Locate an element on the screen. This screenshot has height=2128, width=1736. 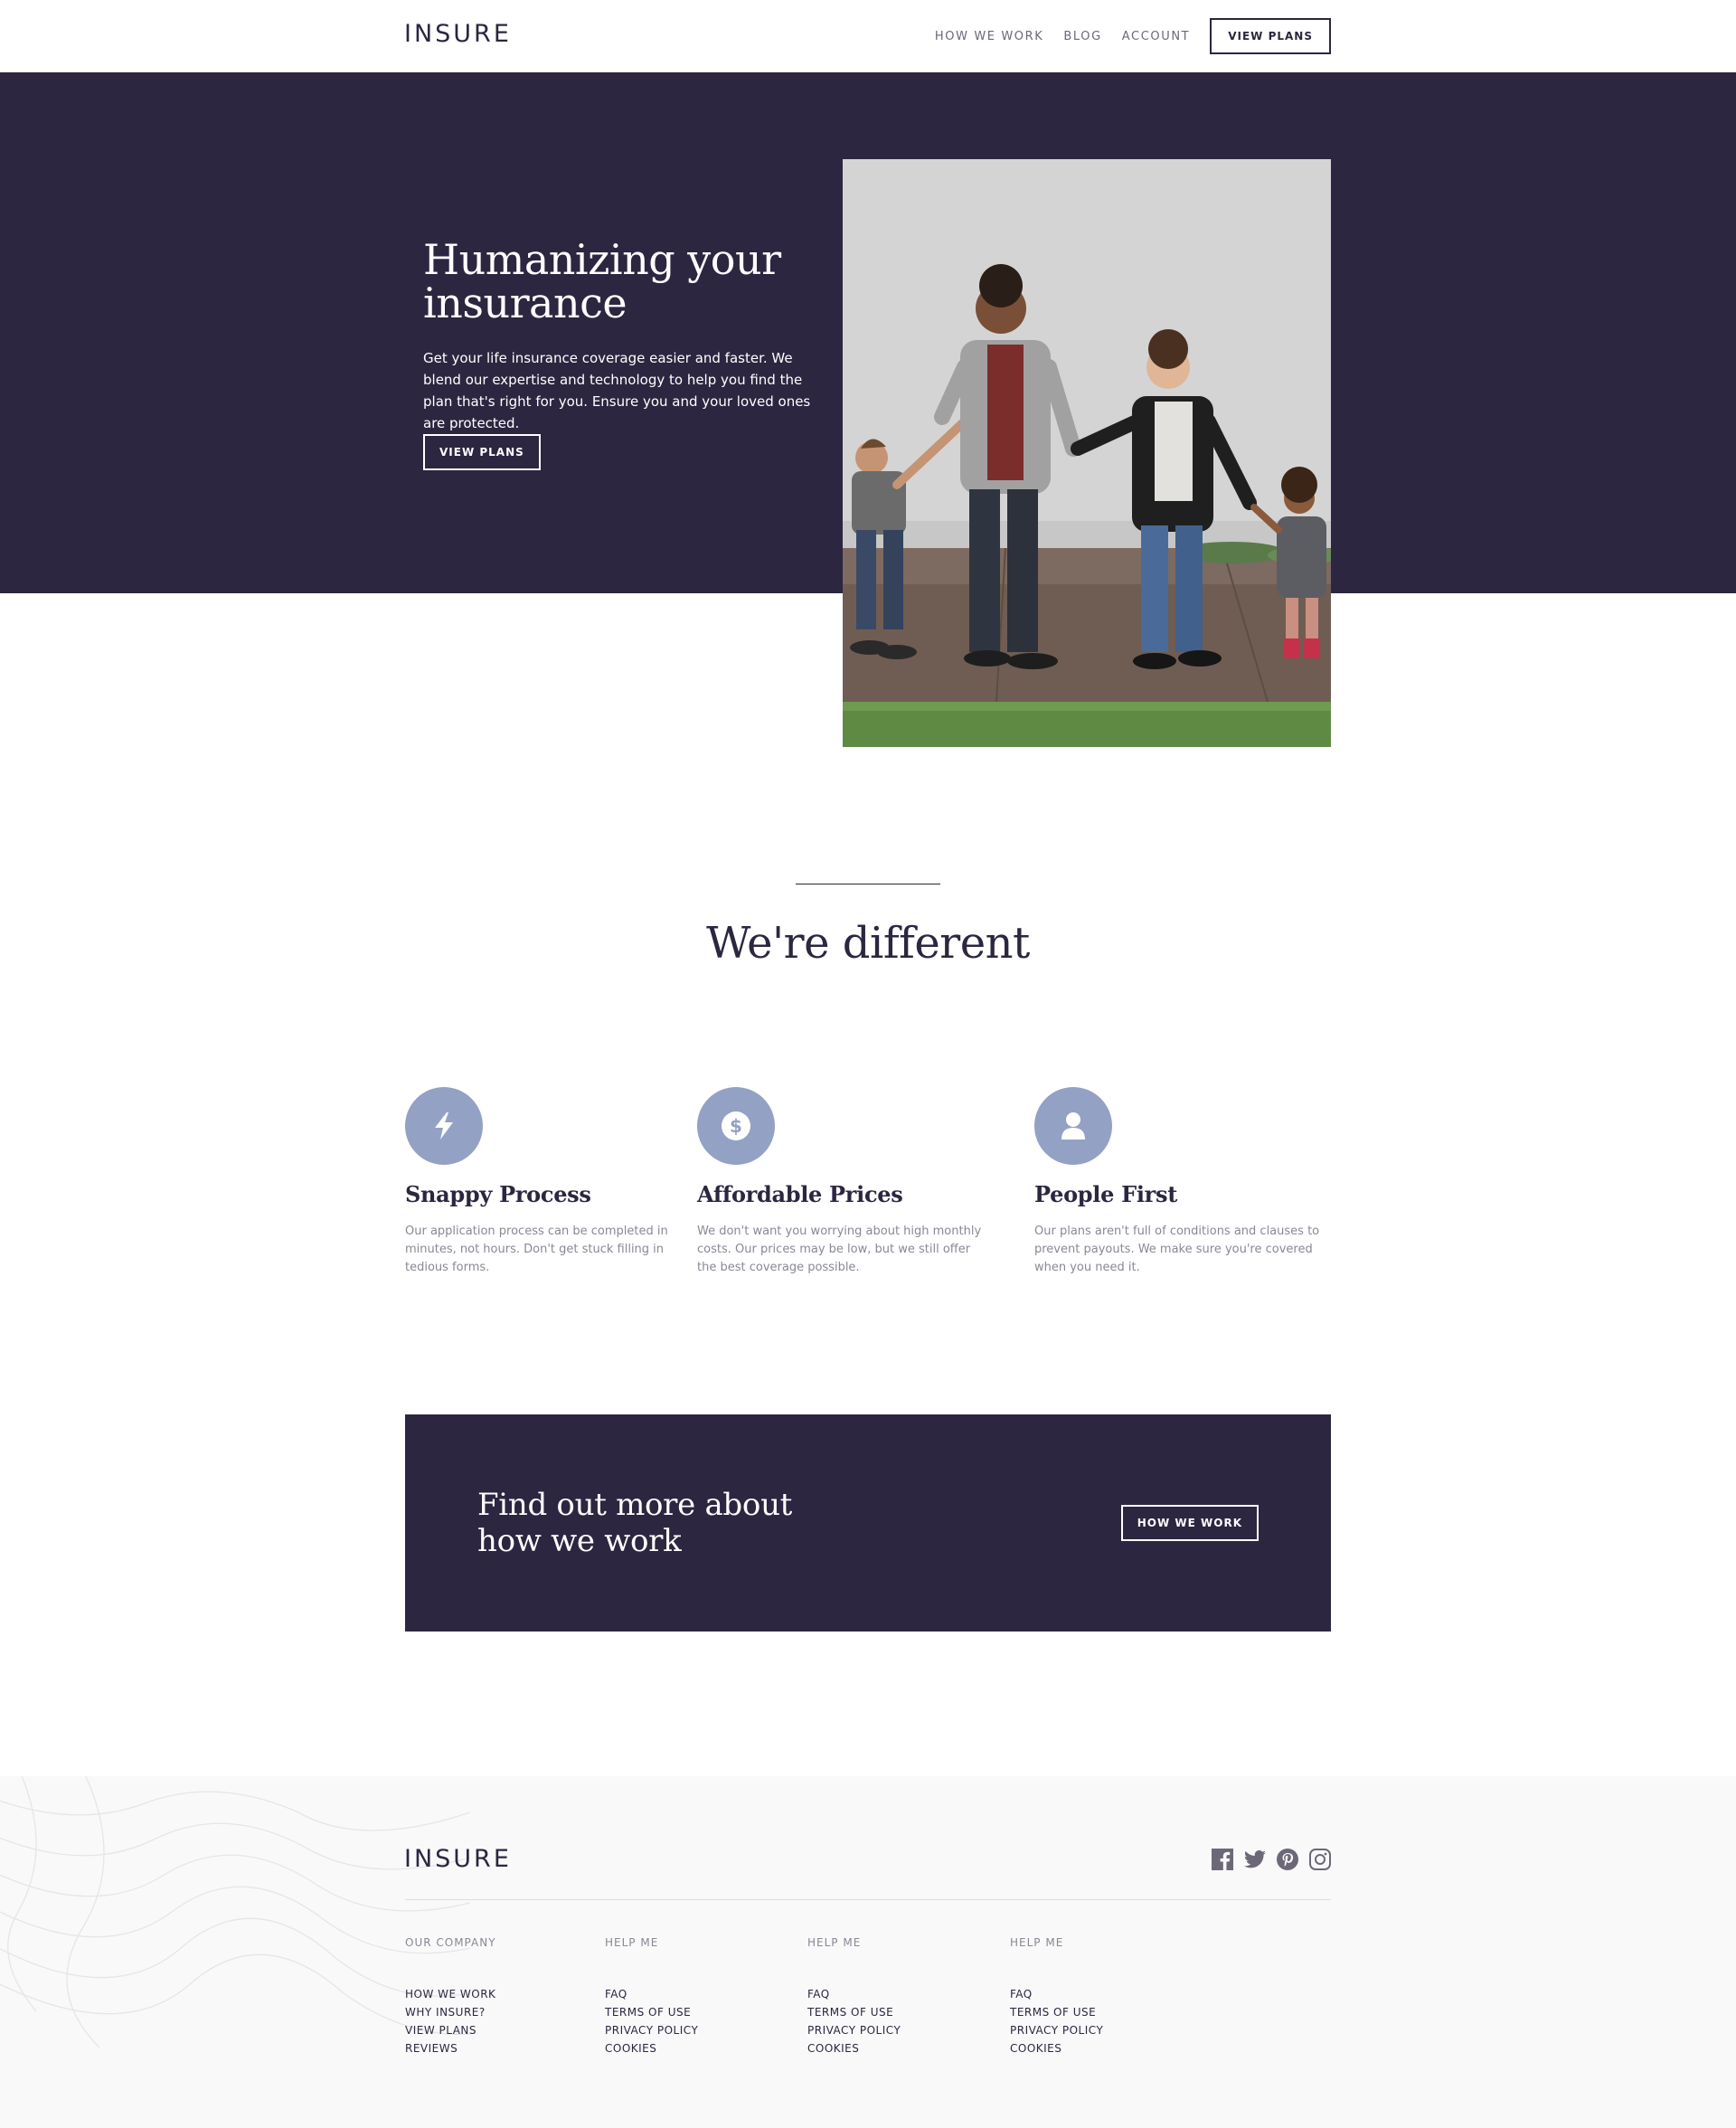
nav-account: ACCOUNT is located at coordinates (1156, 36).